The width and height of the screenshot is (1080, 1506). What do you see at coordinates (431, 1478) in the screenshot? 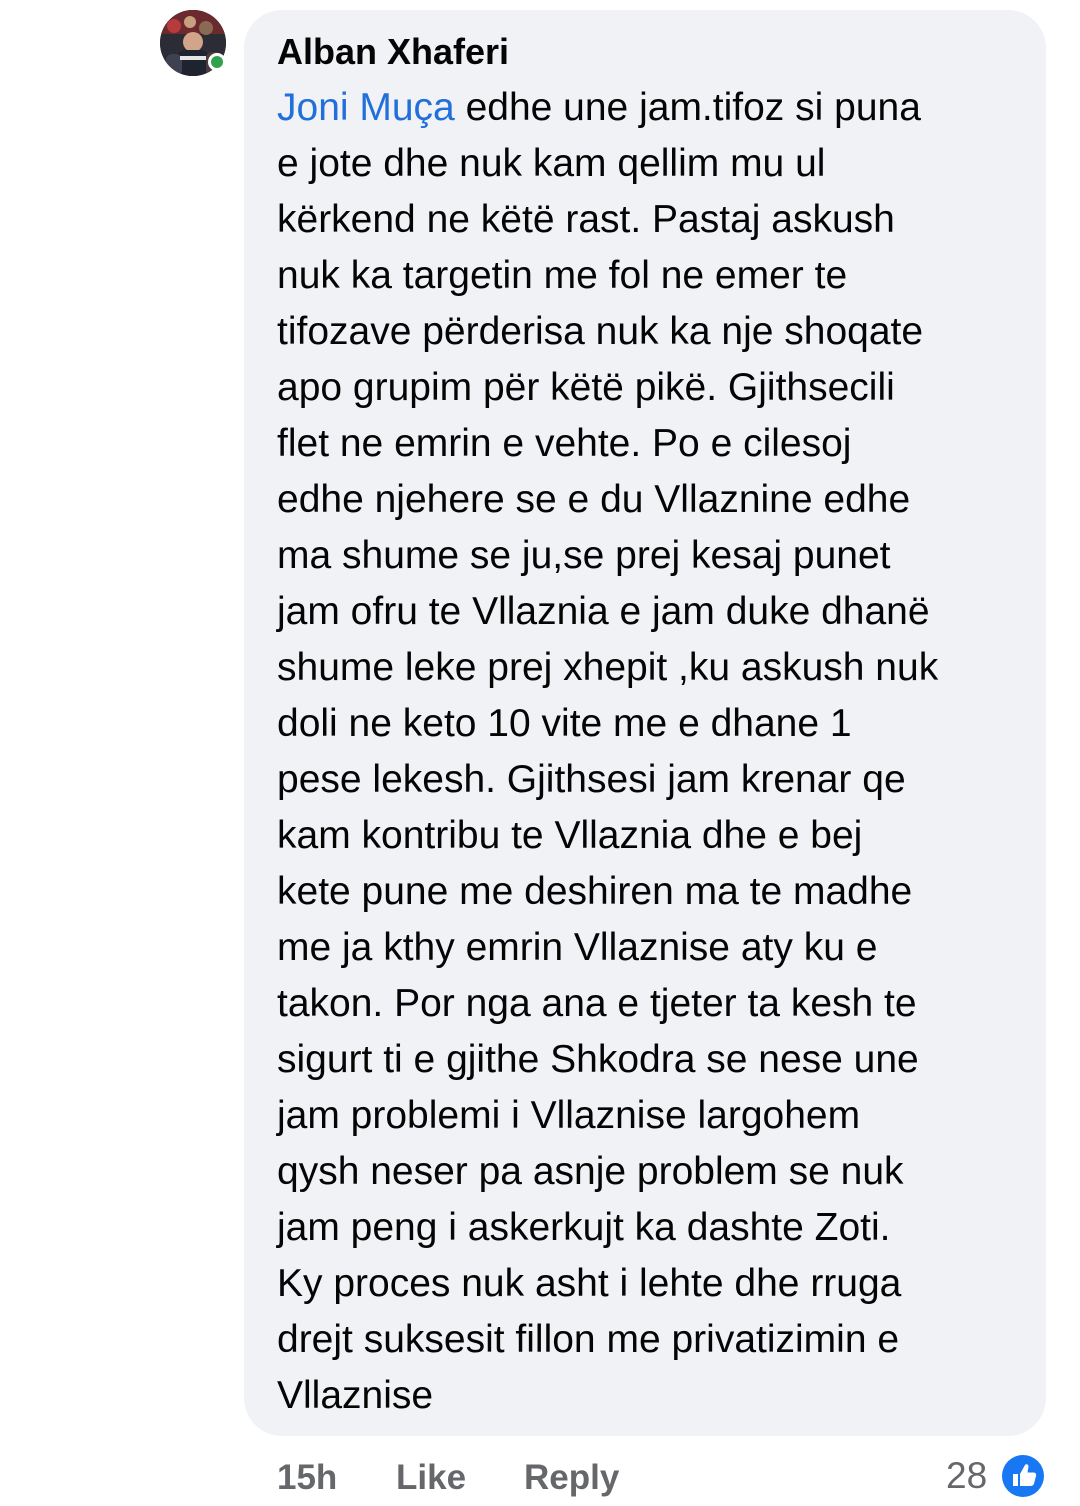
I see `like-button: Like` at bounding box center [431, 1478].